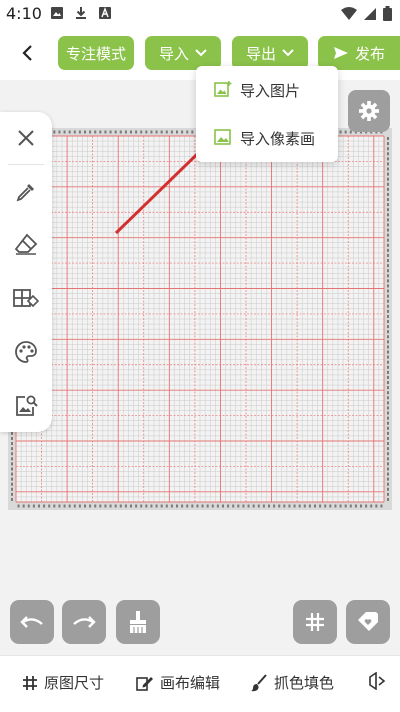  I want to click on export-button: 导出, so click(270, 53).